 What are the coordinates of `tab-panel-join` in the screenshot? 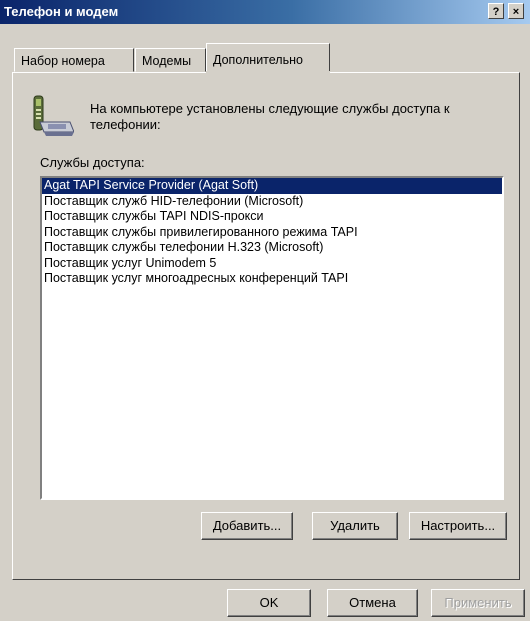 It's located at (268, 72).